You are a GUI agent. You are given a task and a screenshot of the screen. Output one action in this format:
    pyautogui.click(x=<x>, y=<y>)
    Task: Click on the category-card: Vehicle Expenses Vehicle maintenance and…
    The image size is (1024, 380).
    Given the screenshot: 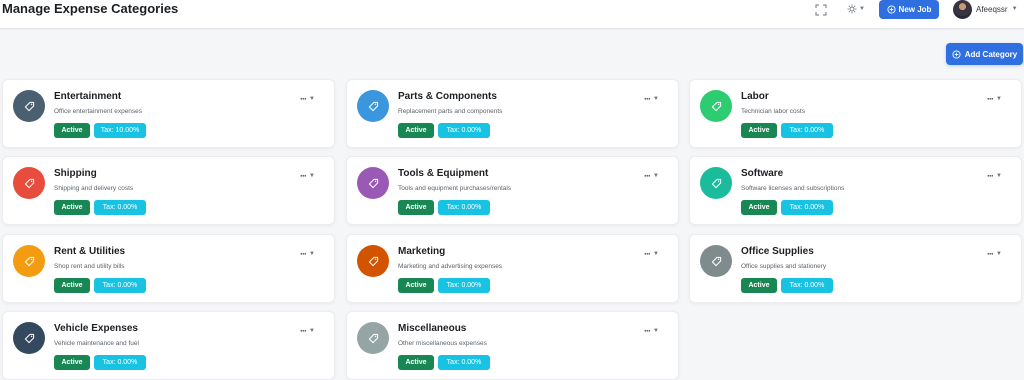 What is the action you would take?
    pyautogui.click(x=168, y=345)
    